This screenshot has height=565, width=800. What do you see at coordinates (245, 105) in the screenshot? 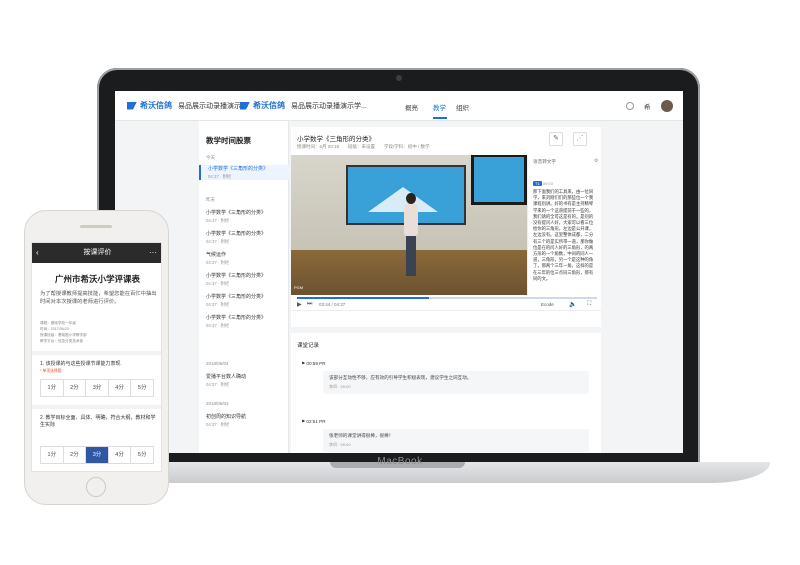
I see `logo-icon` at bounding box center [245, 105].